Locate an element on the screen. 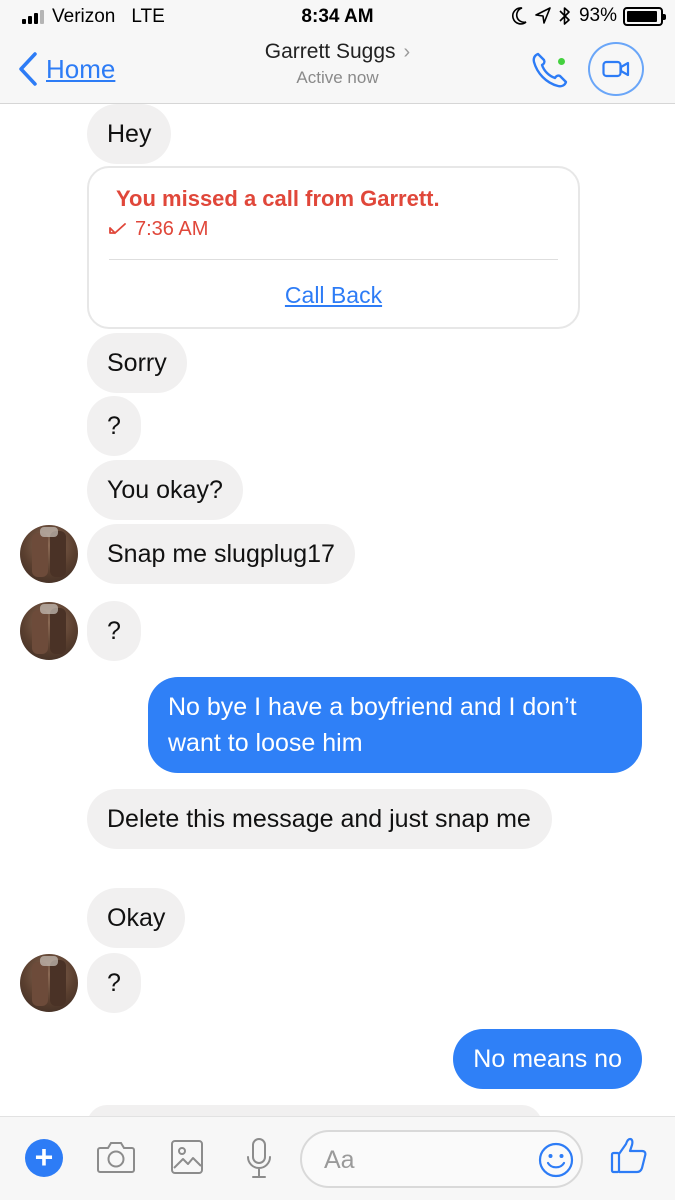 The image size is (675, 1200). location-icon is located at coordinates (543, 15).